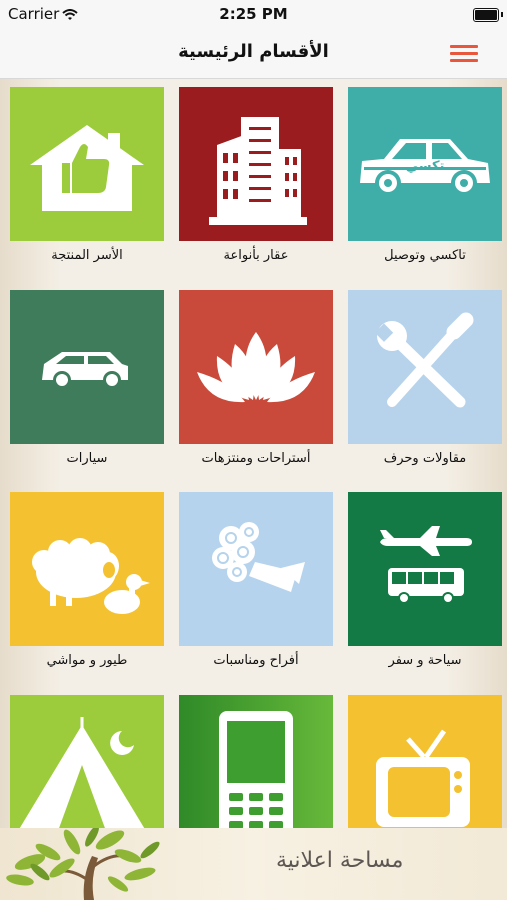  I want to click on category-camping, so click(87, 761).